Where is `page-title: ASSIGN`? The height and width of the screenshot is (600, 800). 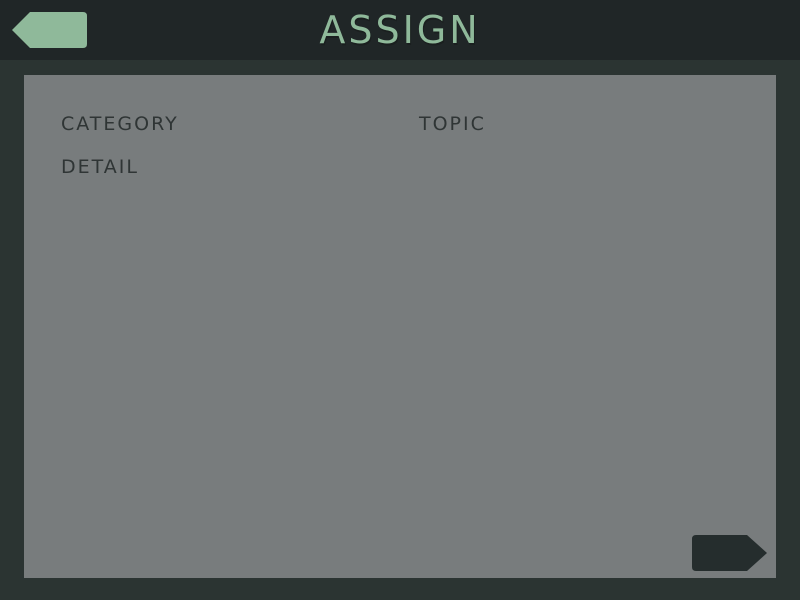
page-title: ASSIGN is located at coordinates (400, 30).